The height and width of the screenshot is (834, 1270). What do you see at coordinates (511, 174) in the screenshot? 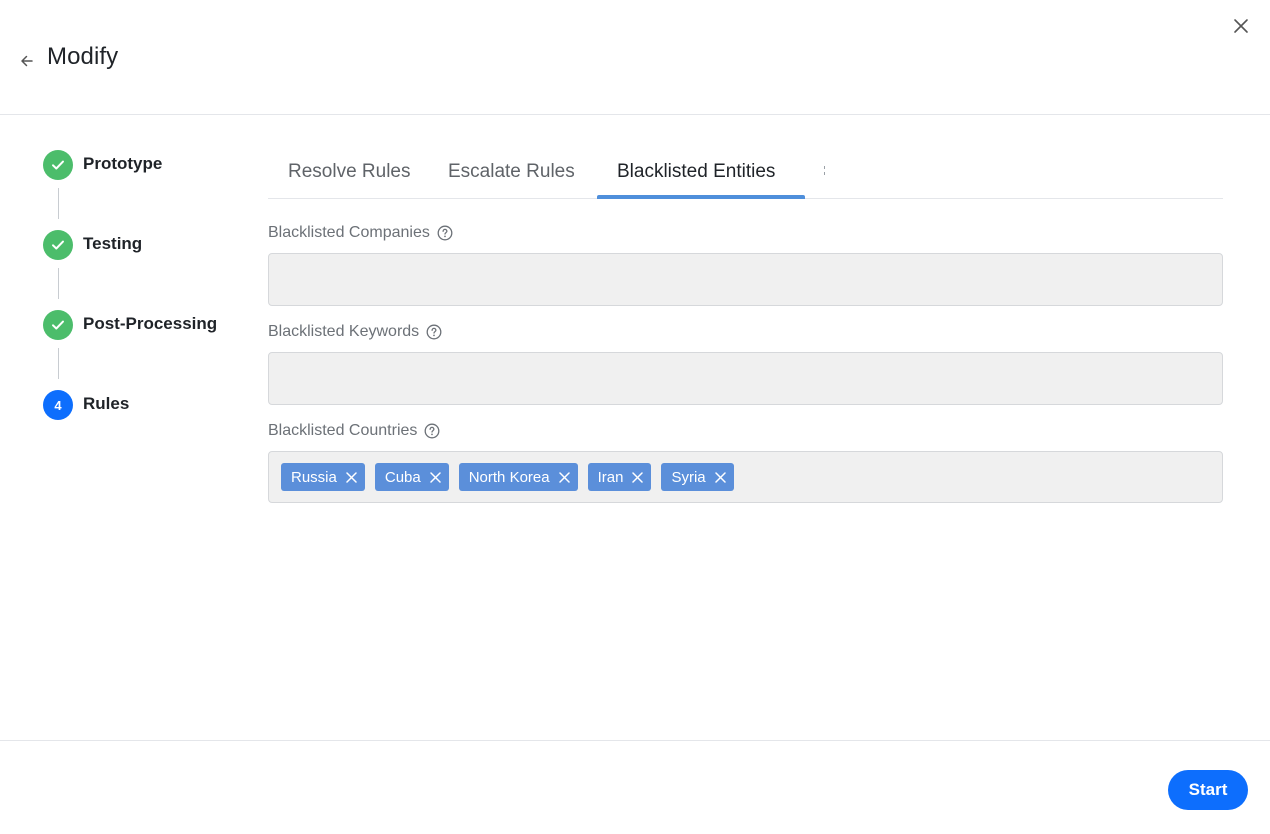
I see `tab-escalate-rules: Escalate Rules` at bounding box center [511, 174].